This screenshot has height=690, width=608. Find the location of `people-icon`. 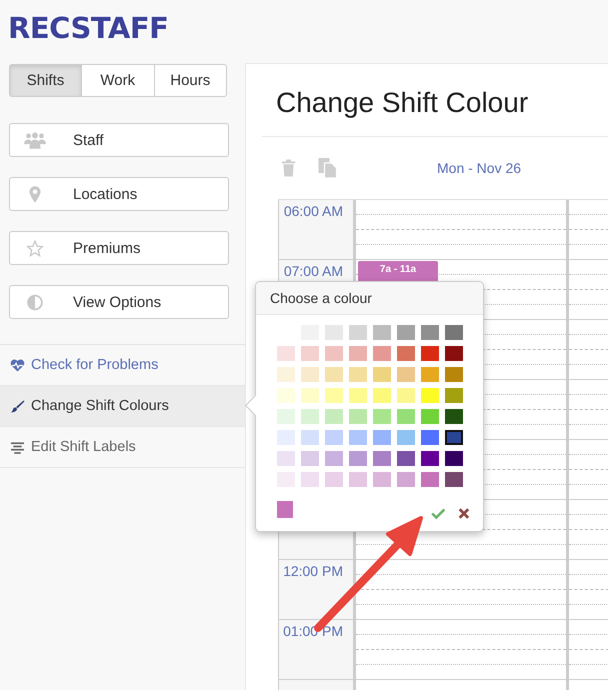

people-icon is located at coordinates (35, 140).